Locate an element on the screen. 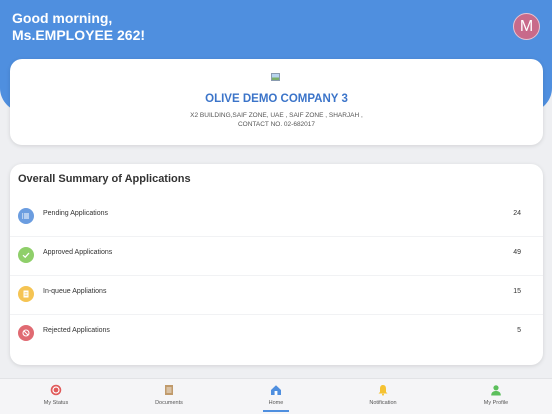  summary-row-count: 5 is located at coordinates (519, 330).